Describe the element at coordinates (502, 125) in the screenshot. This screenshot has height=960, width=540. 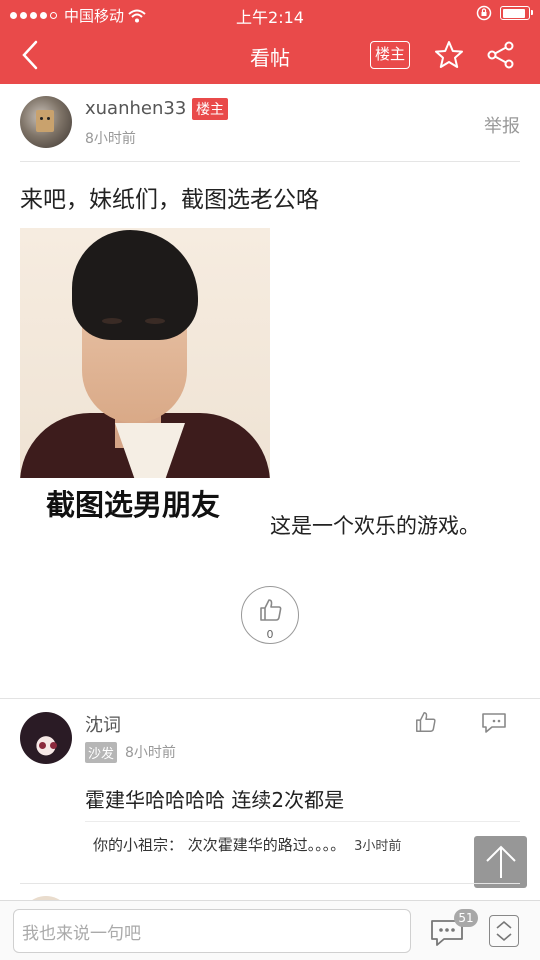
I see `report-button: 举报` at that location.